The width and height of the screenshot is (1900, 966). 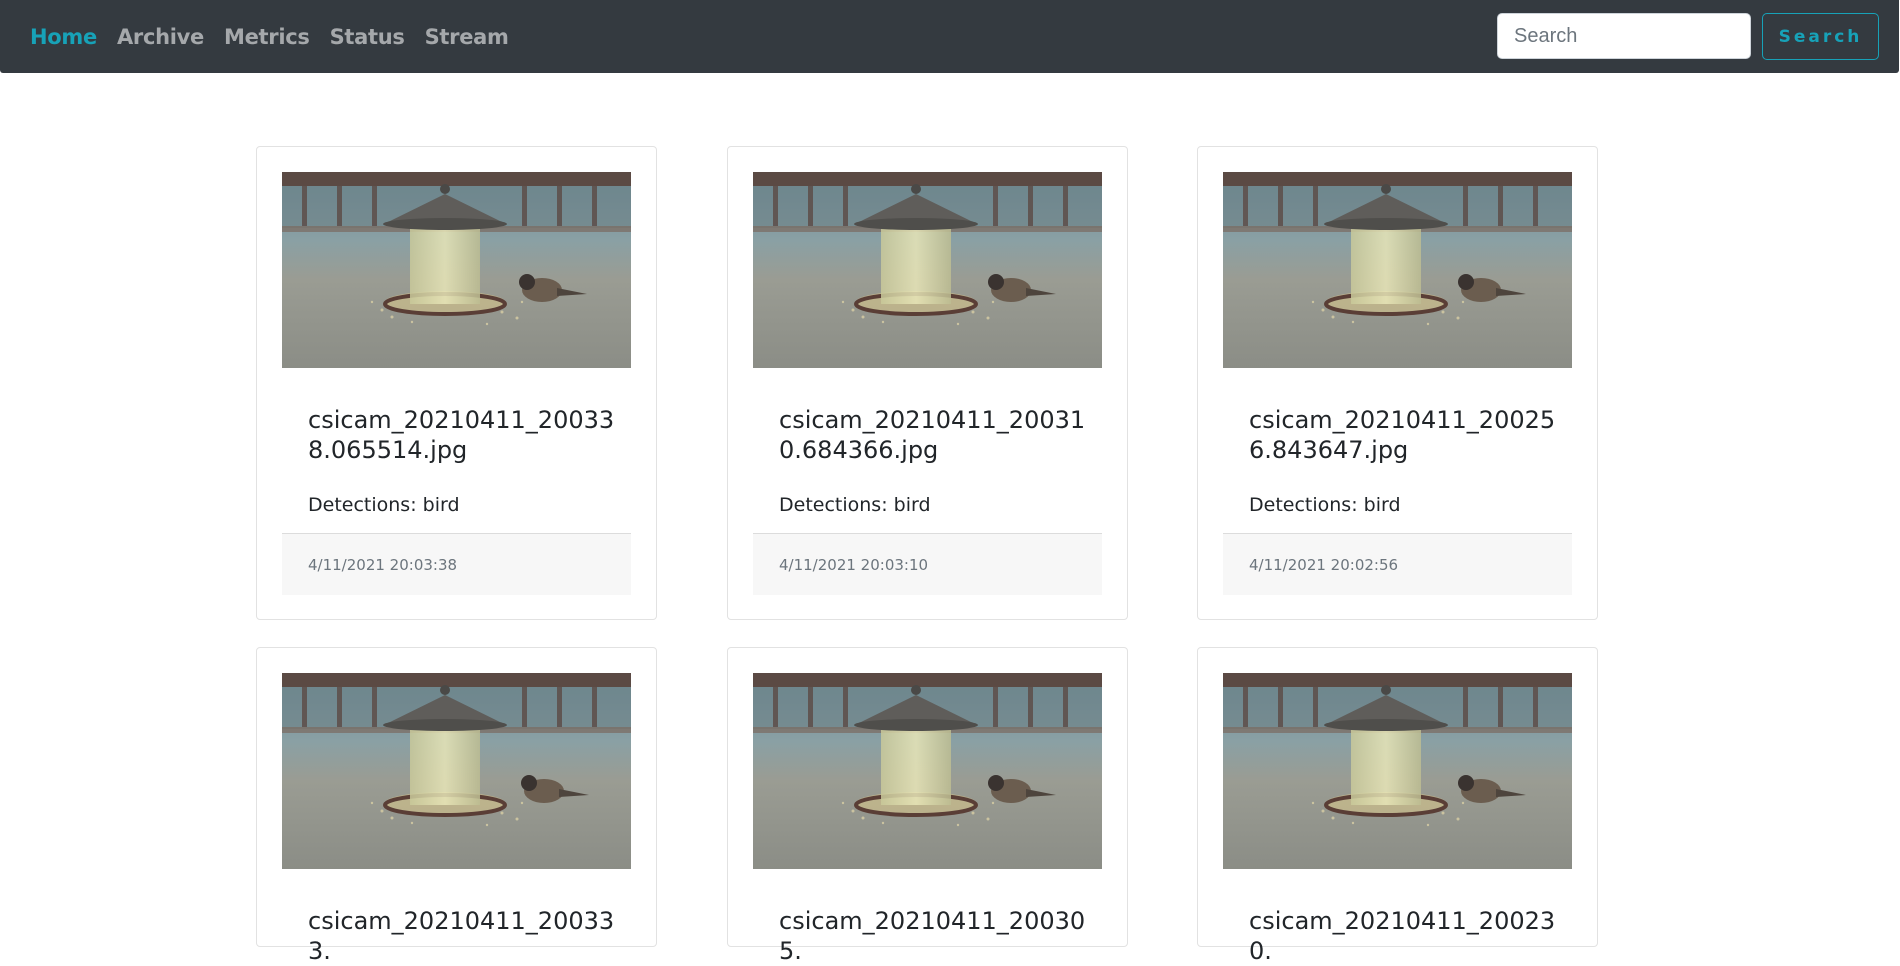 I want to click on card-footer: 4/11/2021 20:02:56, so click(x=1397, y=564).